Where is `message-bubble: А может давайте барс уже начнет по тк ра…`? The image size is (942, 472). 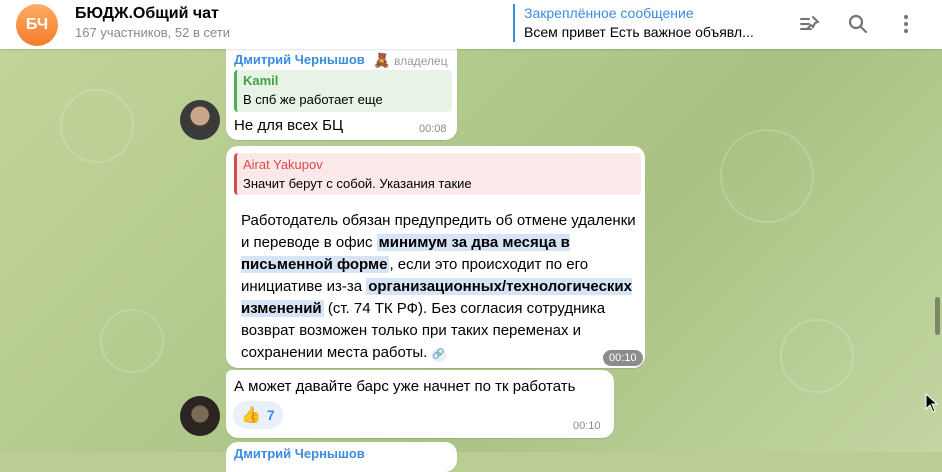
message-bubble: А может давайте барс уже начнет по тк ра… is located at coordinates (420, 404).